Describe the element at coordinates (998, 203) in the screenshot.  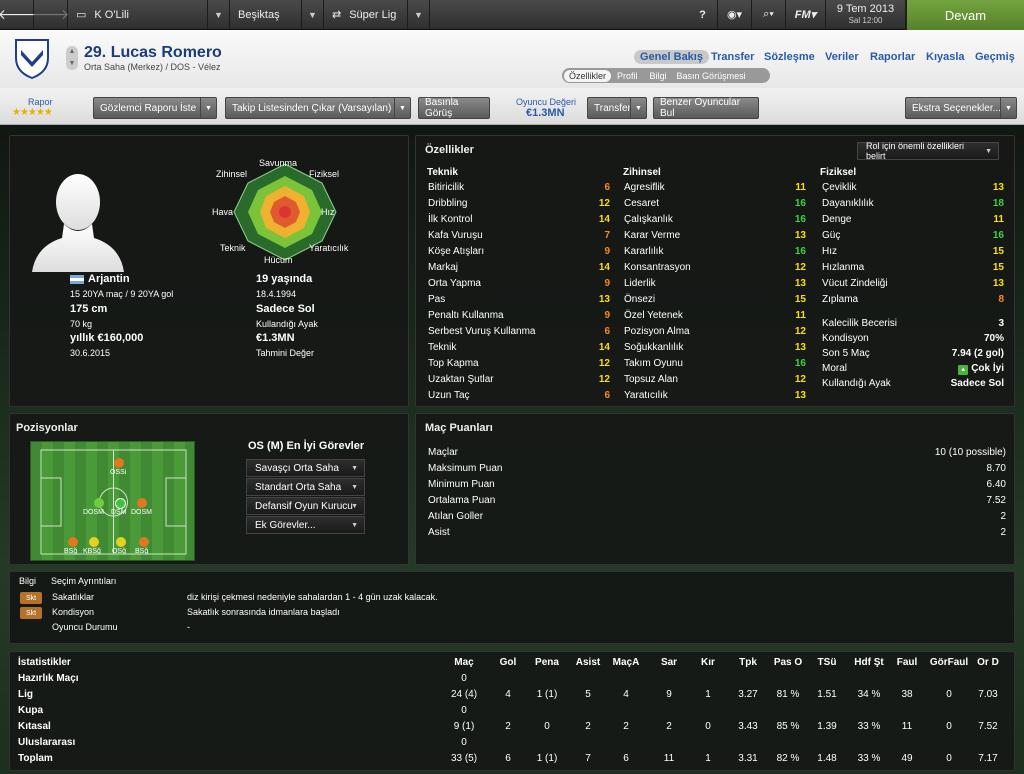
I see `phys-value: 18` at that location.